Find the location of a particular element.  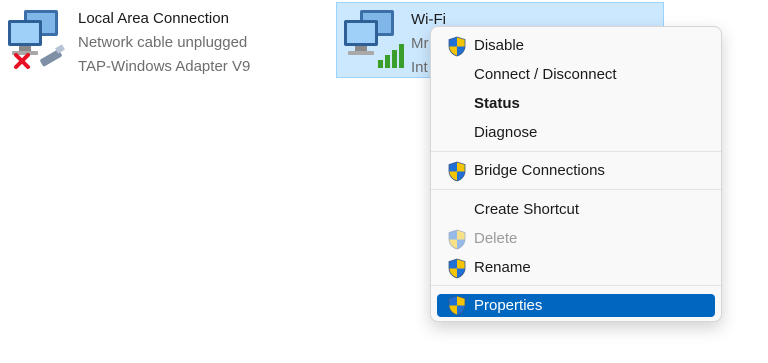

menu-item-properties: Properties is located at coordinates (576, 305).